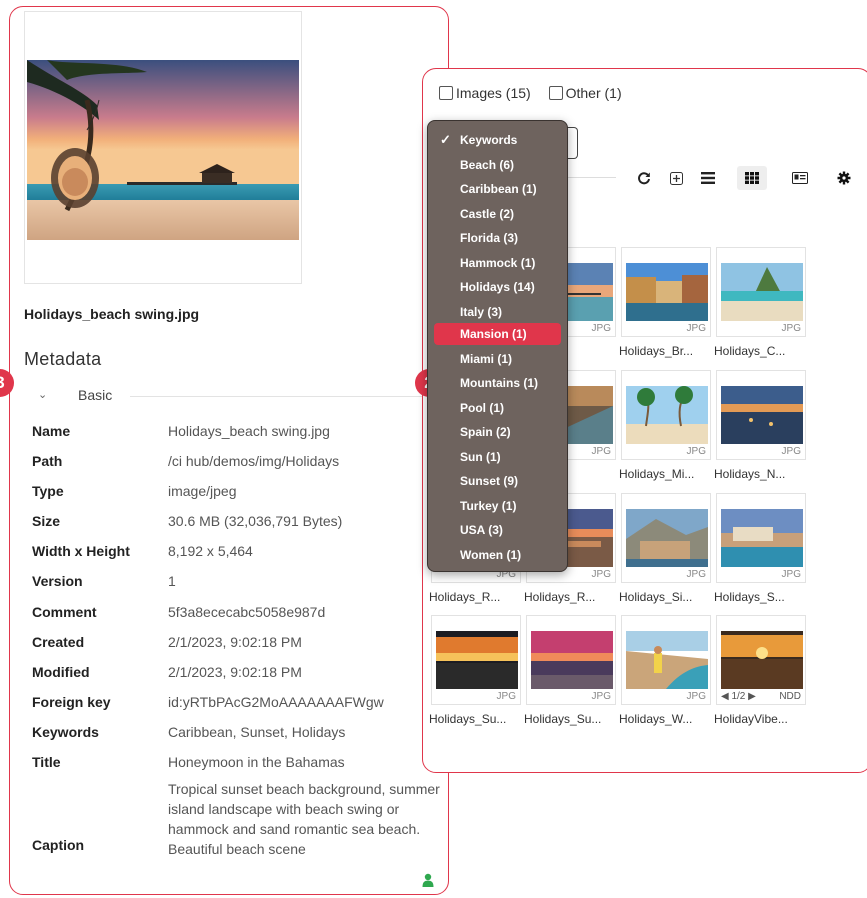  I want to click on images-filter: Images (15), so click(485, 93).